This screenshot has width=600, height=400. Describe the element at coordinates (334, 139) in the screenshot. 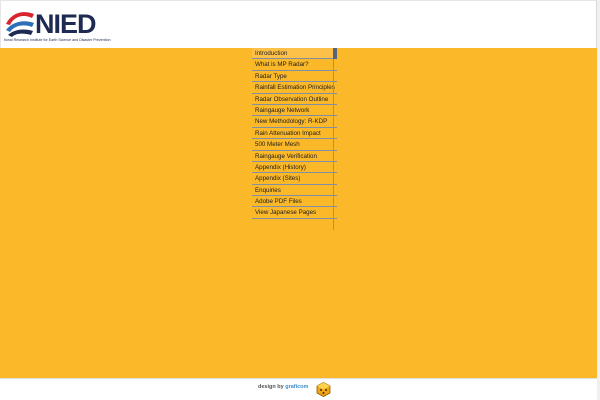

I see `menu-divider` at that location.